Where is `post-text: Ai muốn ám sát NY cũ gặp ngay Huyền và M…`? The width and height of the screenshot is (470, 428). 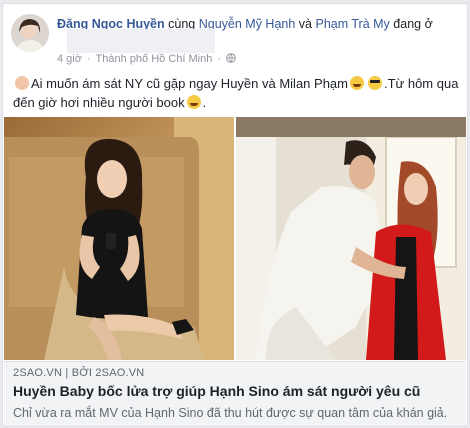 post-text: Ai muốn ám sát NY cũ gặp ngay Huyền và M… is located at coordinates (238, 93).